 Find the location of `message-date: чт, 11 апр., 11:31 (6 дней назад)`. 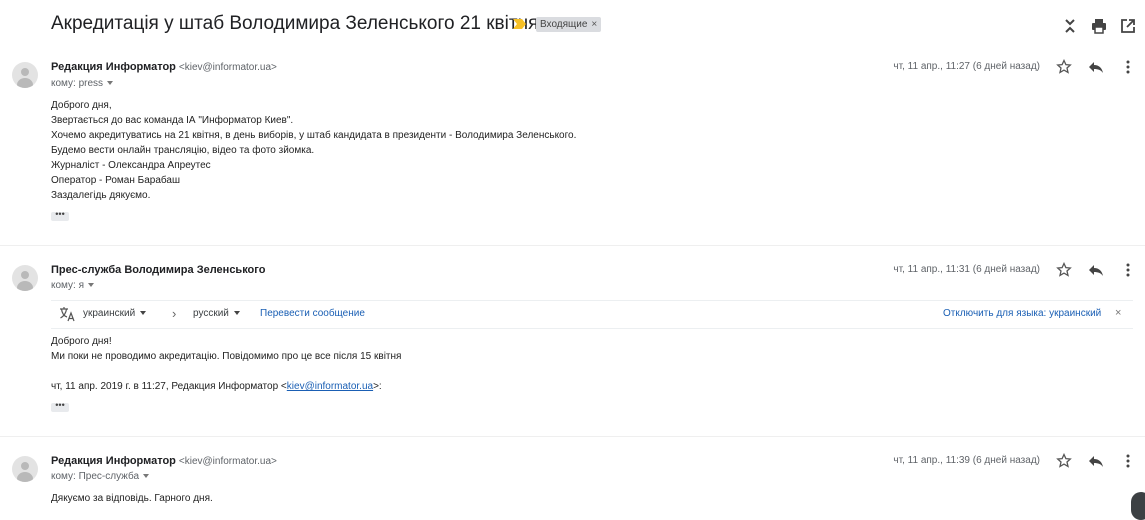

message-date: чт, 11 апр., 11:31 (6 дней назад) is located at coordinates (966, 269).